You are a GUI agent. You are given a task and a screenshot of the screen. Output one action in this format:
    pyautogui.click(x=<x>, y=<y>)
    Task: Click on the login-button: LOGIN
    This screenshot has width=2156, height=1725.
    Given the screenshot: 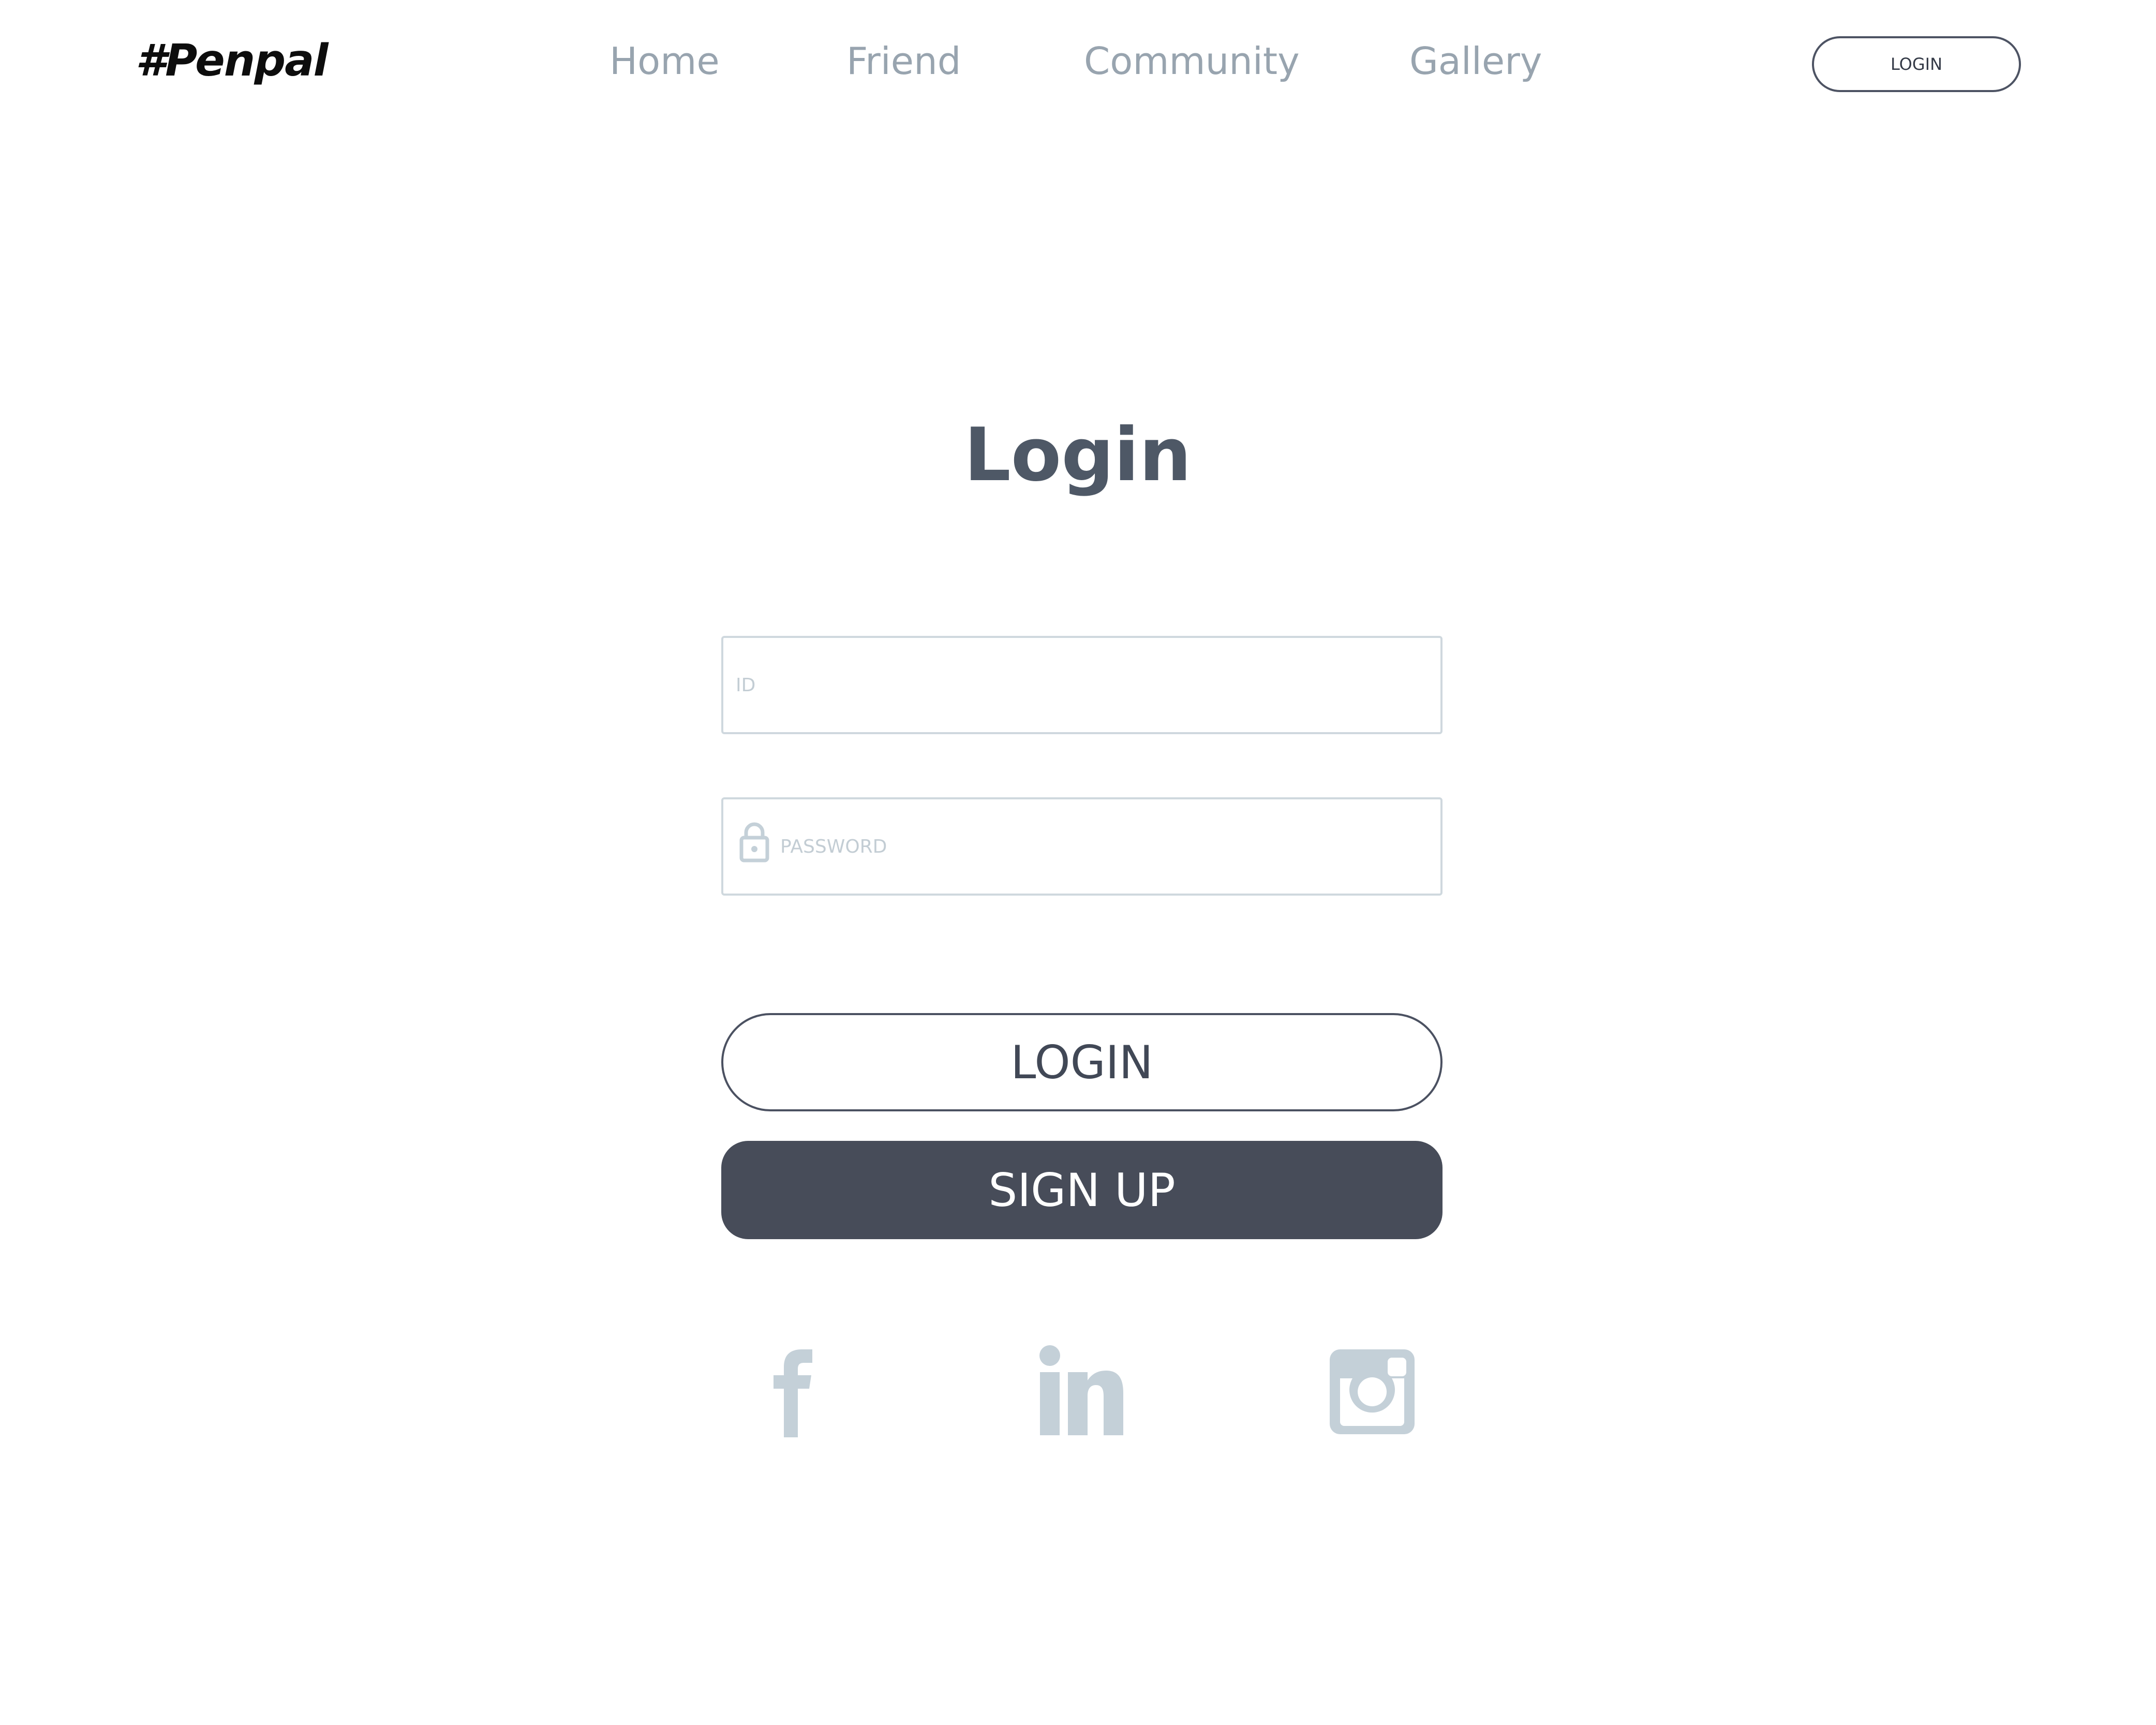 What is the action you would take?
    pyautogui.click(x=1082, y=1062)
    